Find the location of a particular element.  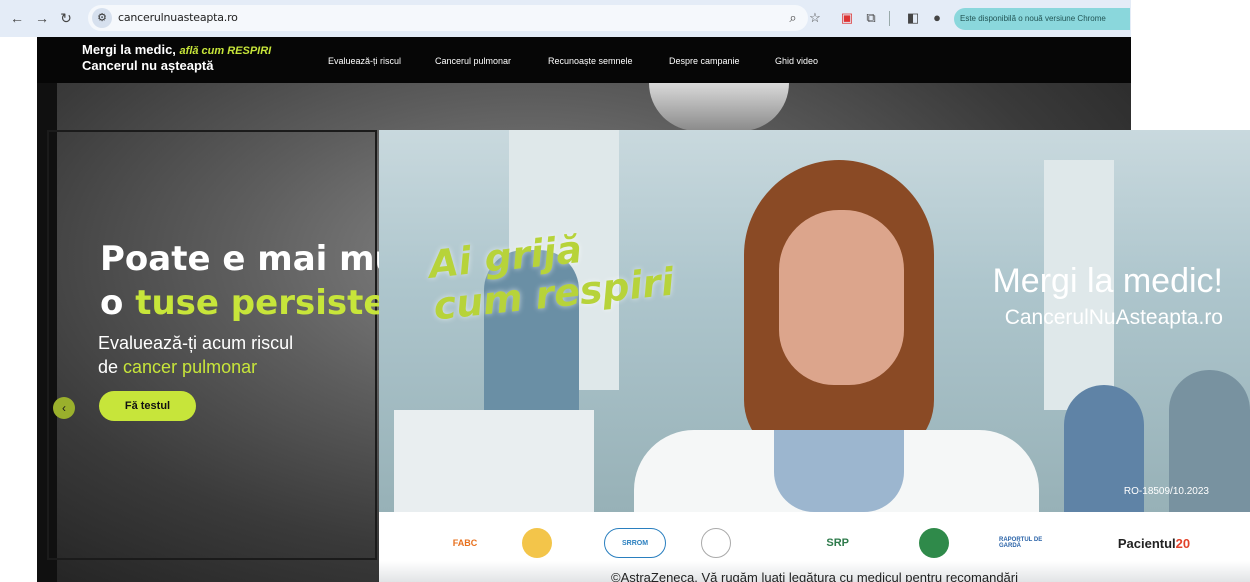

url-text: cancerulnuasteapta.ro is located at coordinates (178, 17).